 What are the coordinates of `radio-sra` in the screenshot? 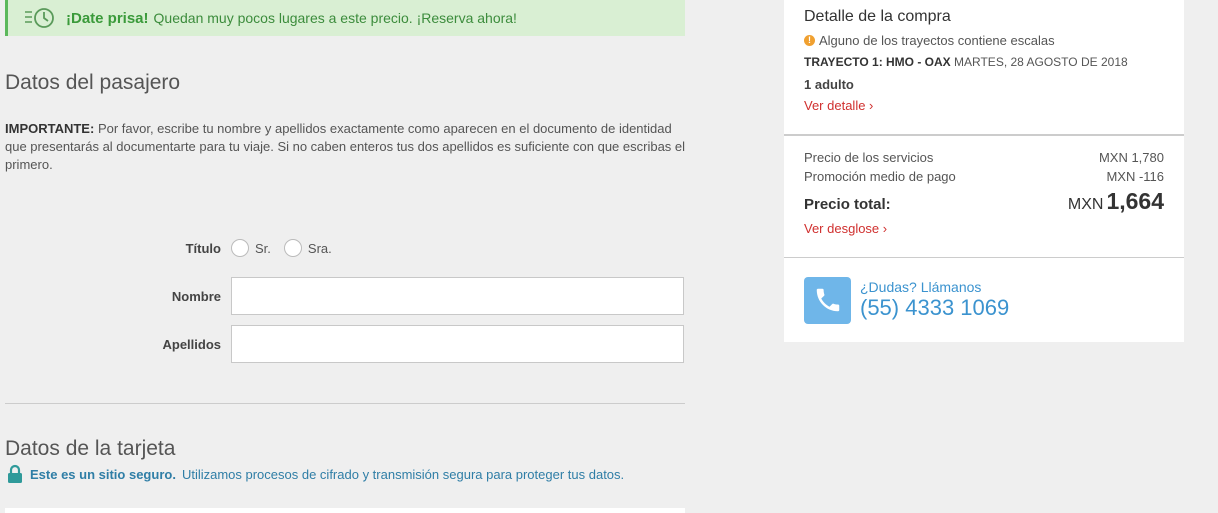 It's located at (292, 248).